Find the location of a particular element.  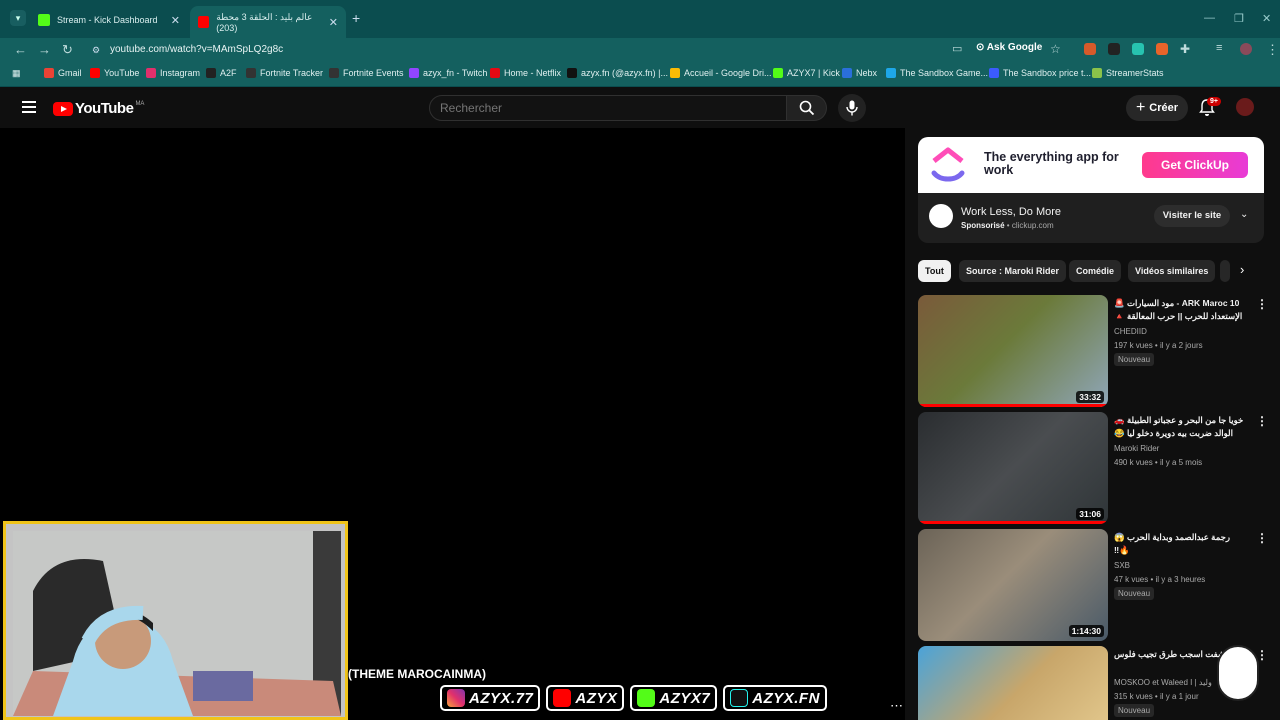

chip-partial is located at coordinates (1225, 271).